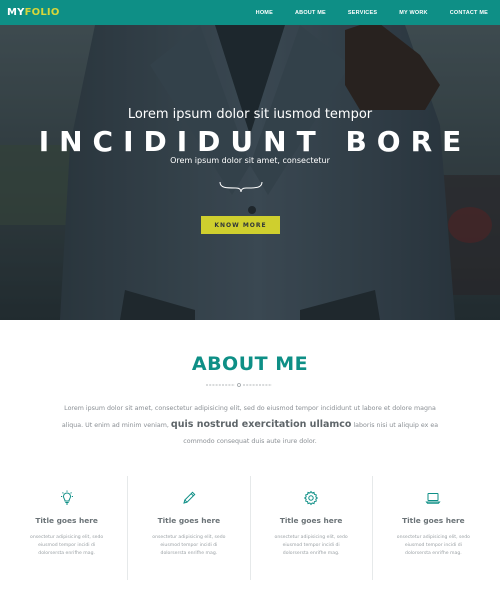 The height and width of the screenshot is (600, 500). What do you see at coordinates (469, 13) in the screenshot?
I see `nav-link-contact: CONTACT ME` at bounding box center [469, 13].